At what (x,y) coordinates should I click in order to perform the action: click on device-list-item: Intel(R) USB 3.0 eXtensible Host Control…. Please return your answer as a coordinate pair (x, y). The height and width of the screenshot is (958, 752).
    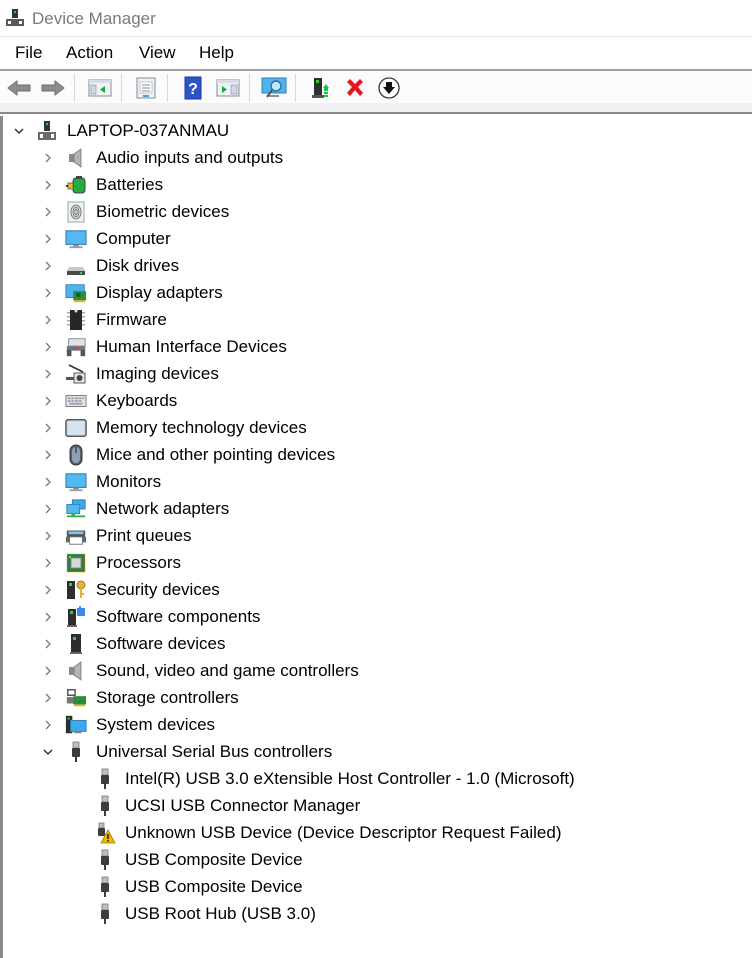
    Looking at the image, I should click on (377, 779).